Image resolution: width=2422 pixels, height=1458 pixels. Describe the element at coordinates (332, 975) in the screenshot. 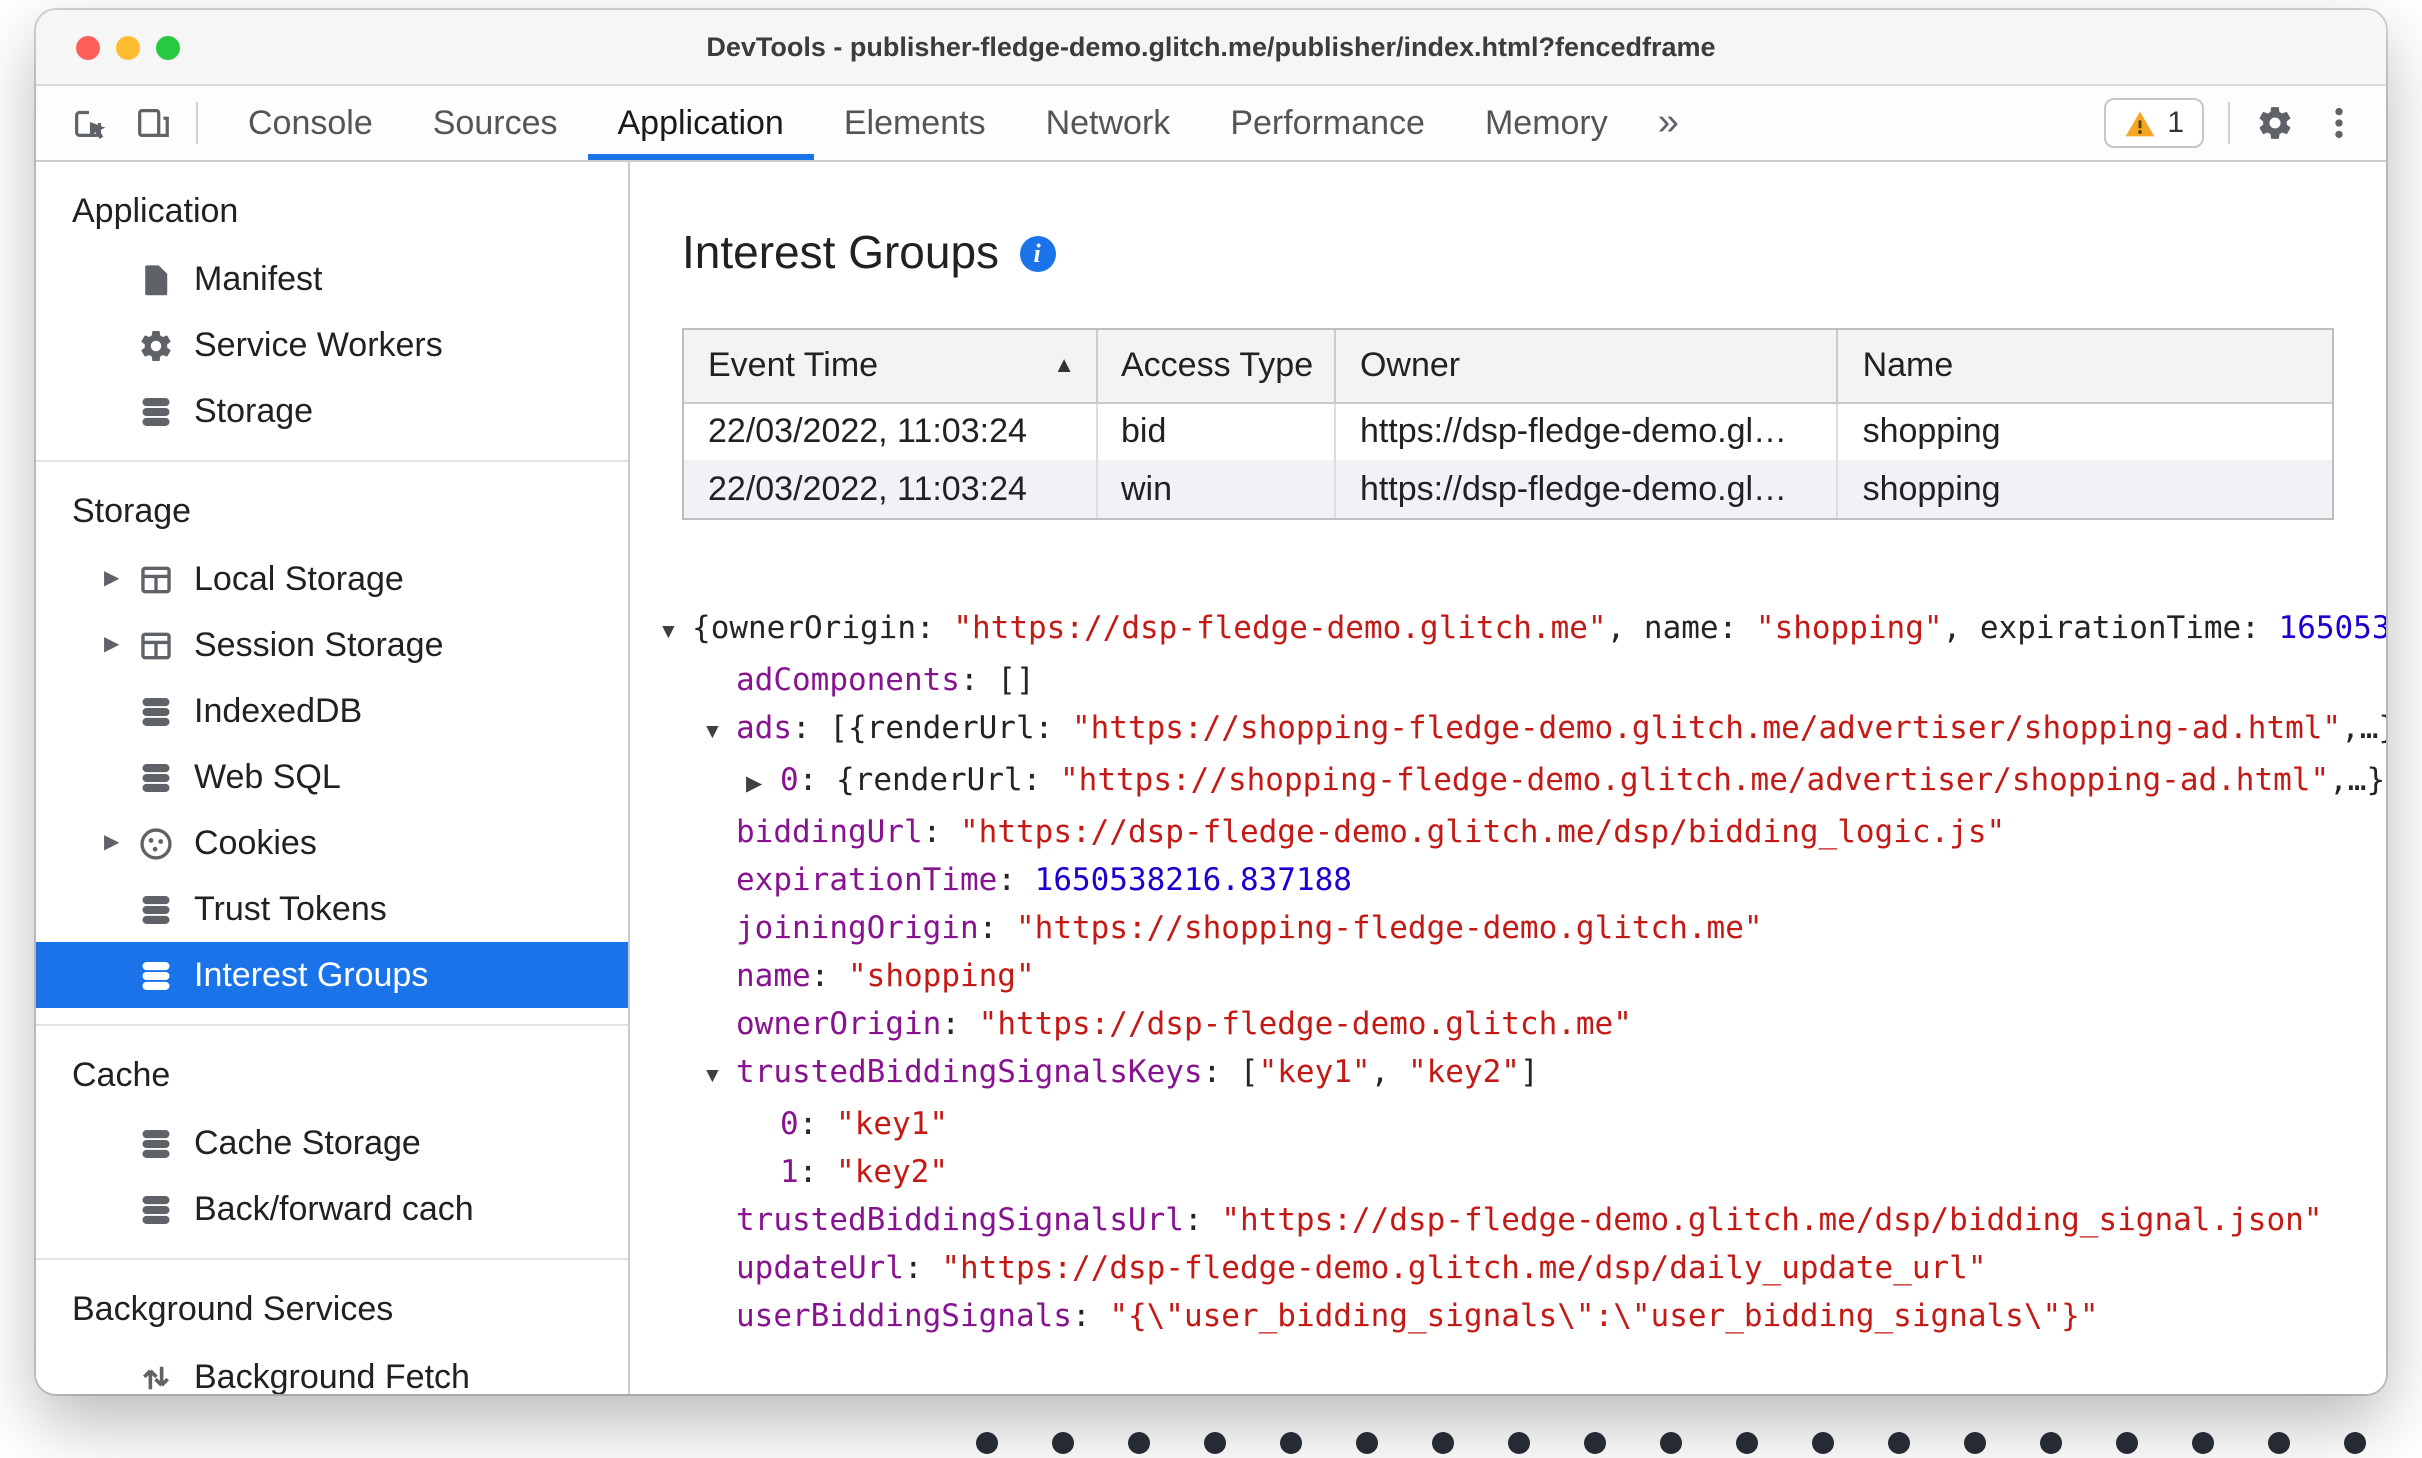

I see `sidebar-item-interest-groups: Interest Groups` at that location.